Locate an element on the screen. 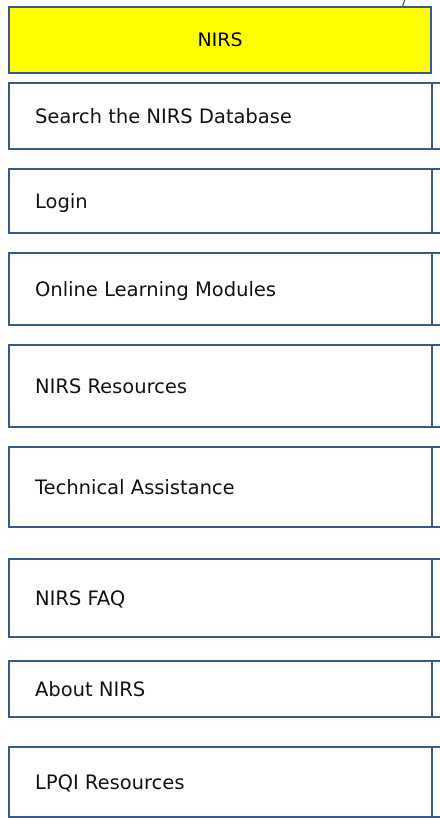  menu-item-label: NIRS Resources is located at coordinates (111, 386).